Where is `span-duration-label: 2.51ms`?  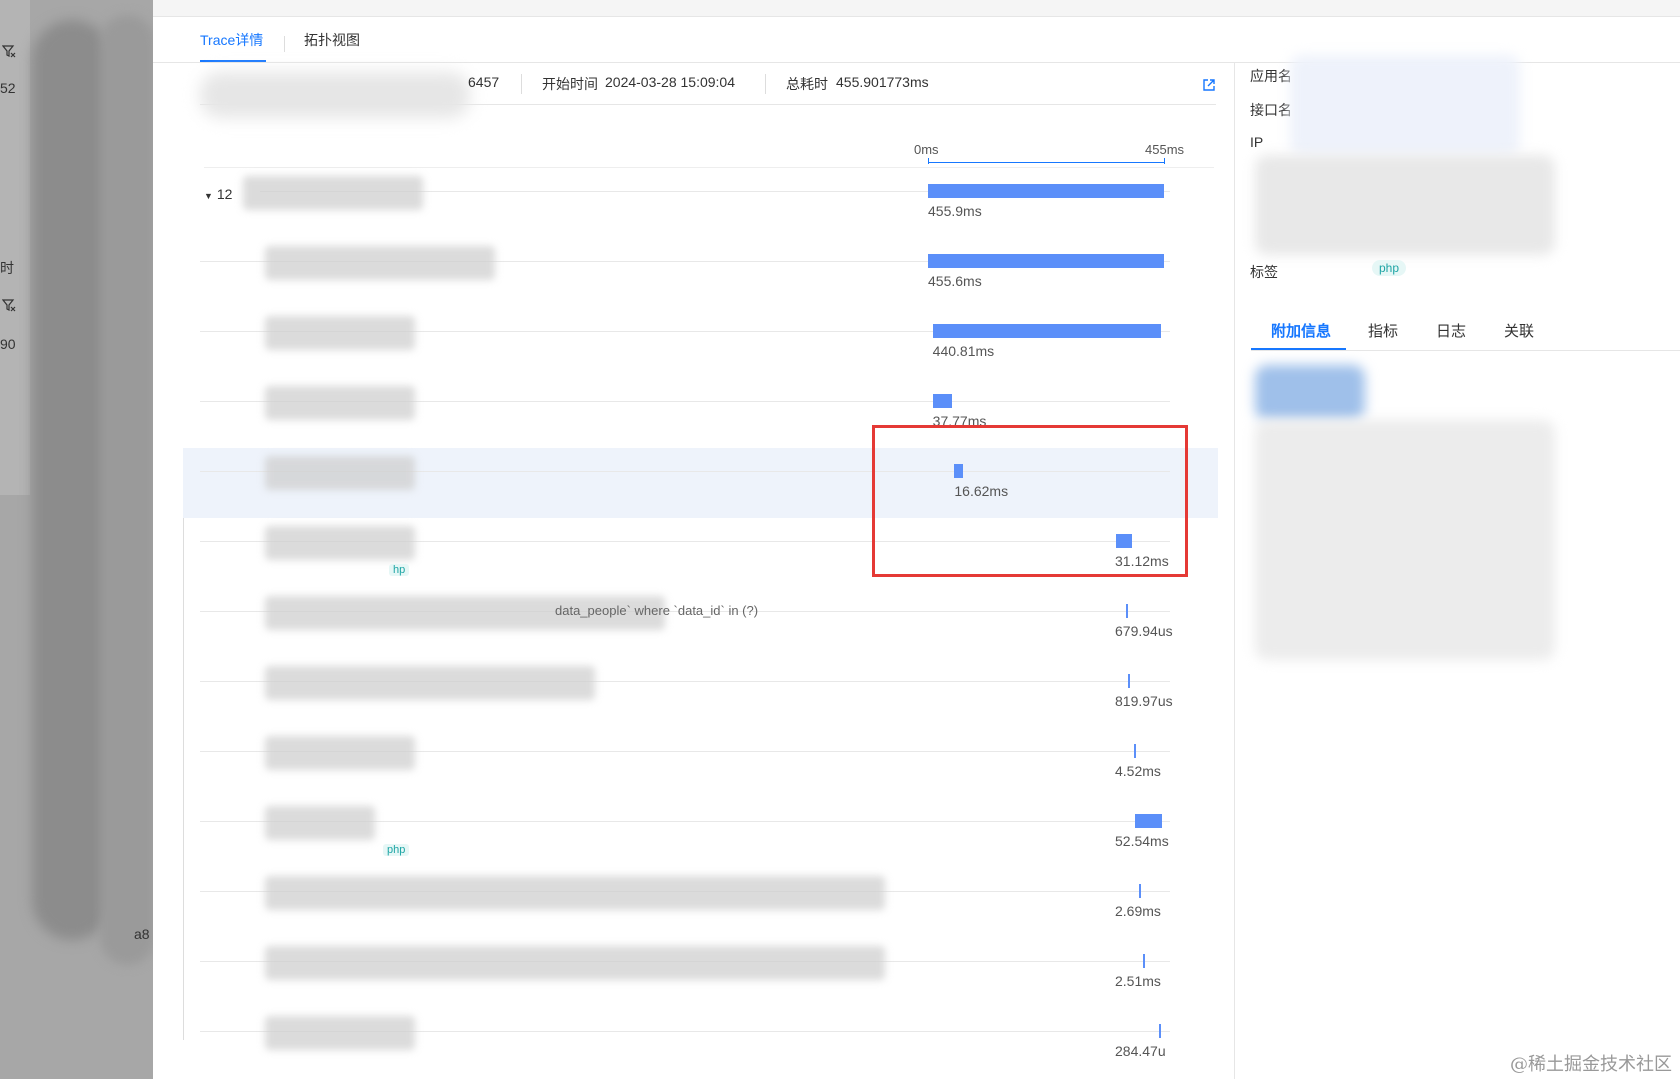 span-duration-label: 2.51ms is located at coordinates (1138, 981).